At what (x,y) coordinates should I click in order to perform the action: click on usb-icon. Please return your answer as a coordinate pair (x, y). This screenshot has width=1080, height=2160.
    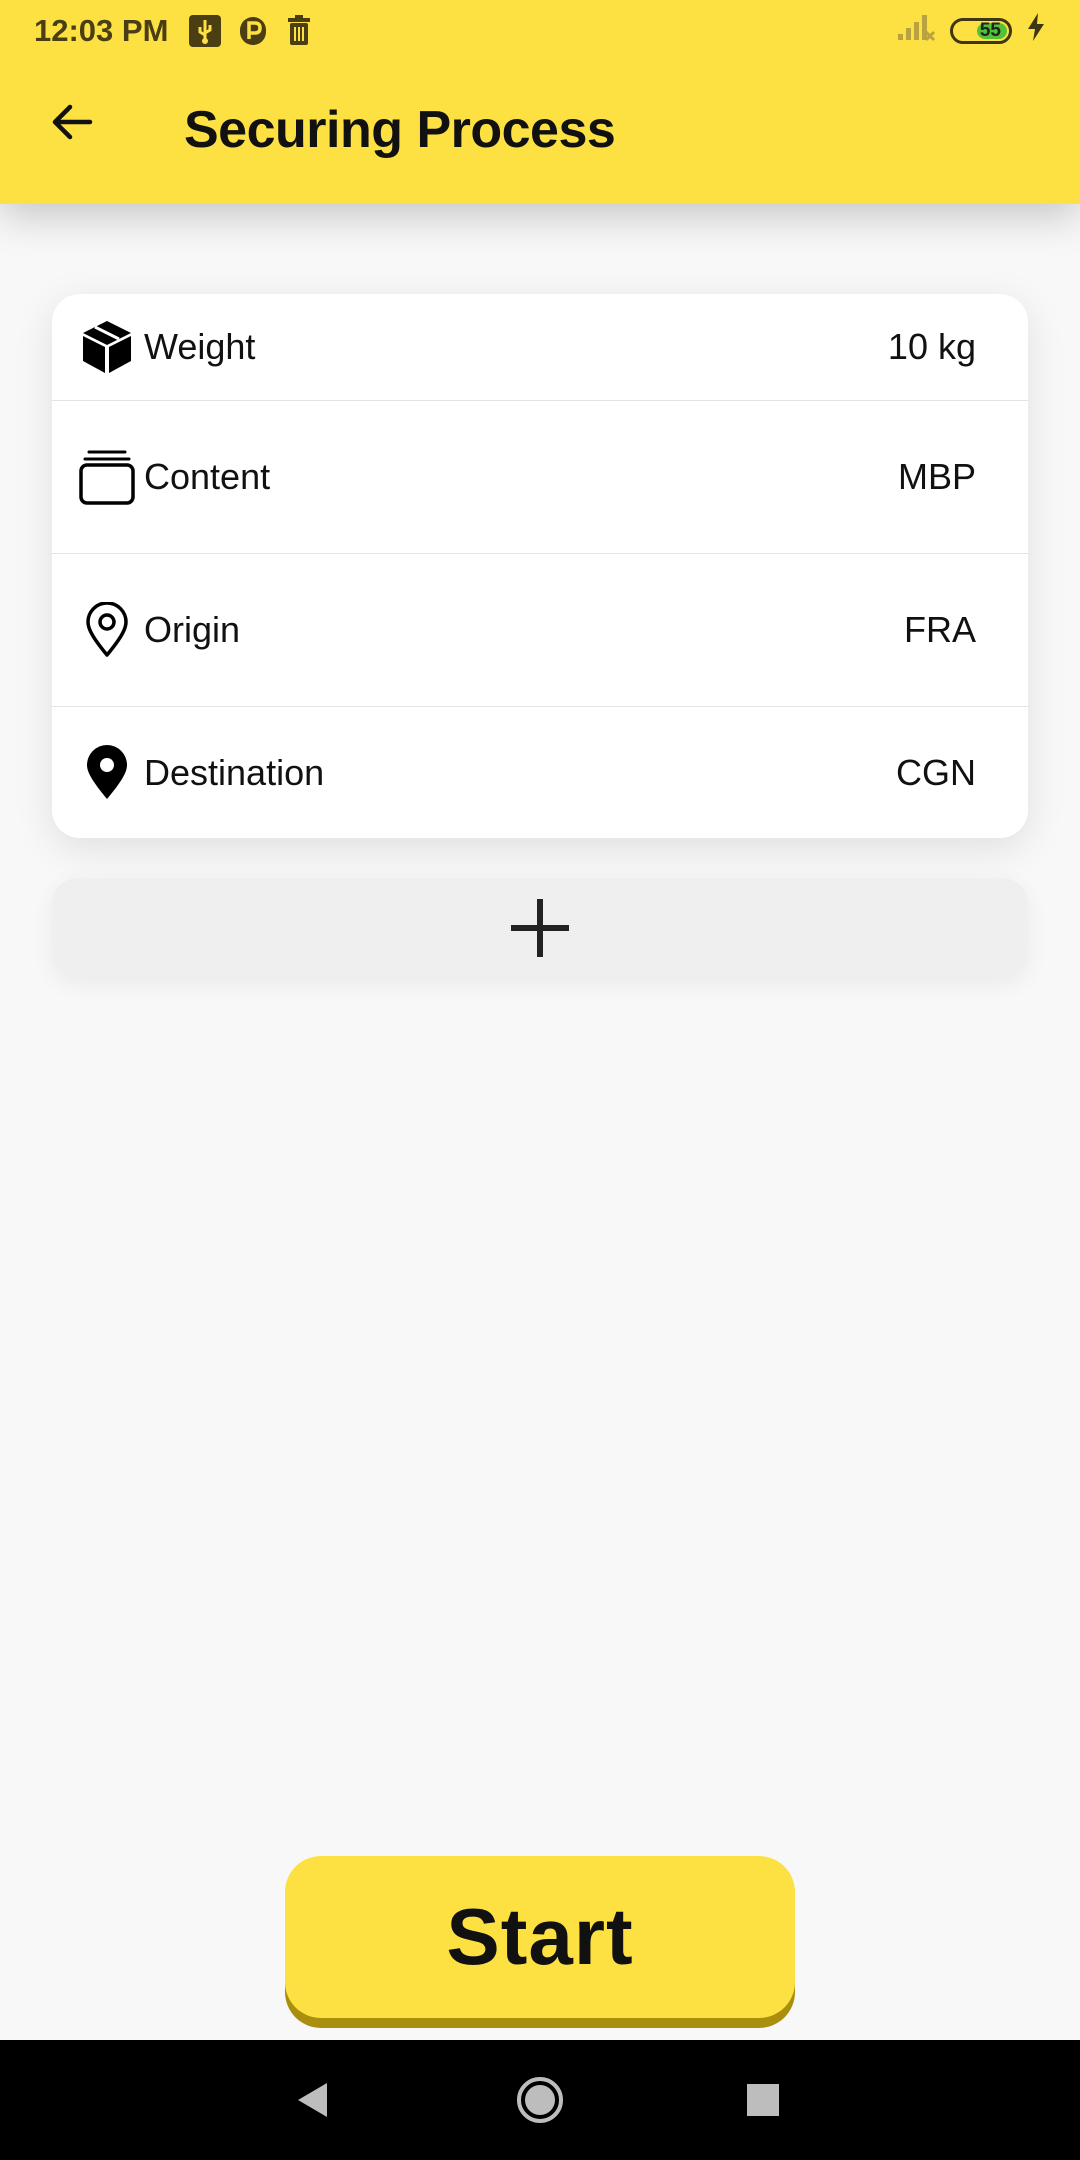
    Looking at the image, I should click on (205, 31).